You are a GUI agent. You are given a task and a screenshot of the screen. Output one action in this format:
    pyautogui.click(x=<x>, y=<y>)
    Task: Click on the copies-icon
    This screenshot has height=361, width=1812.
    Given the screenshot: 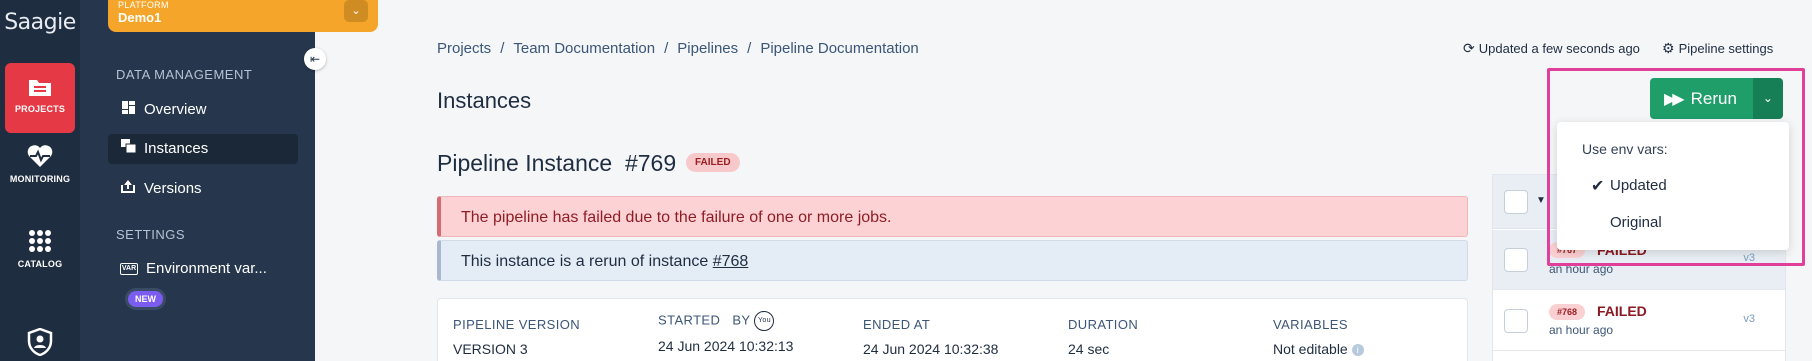 What is the action you would take?
    pyautogui.click(x=128, y=149)
    